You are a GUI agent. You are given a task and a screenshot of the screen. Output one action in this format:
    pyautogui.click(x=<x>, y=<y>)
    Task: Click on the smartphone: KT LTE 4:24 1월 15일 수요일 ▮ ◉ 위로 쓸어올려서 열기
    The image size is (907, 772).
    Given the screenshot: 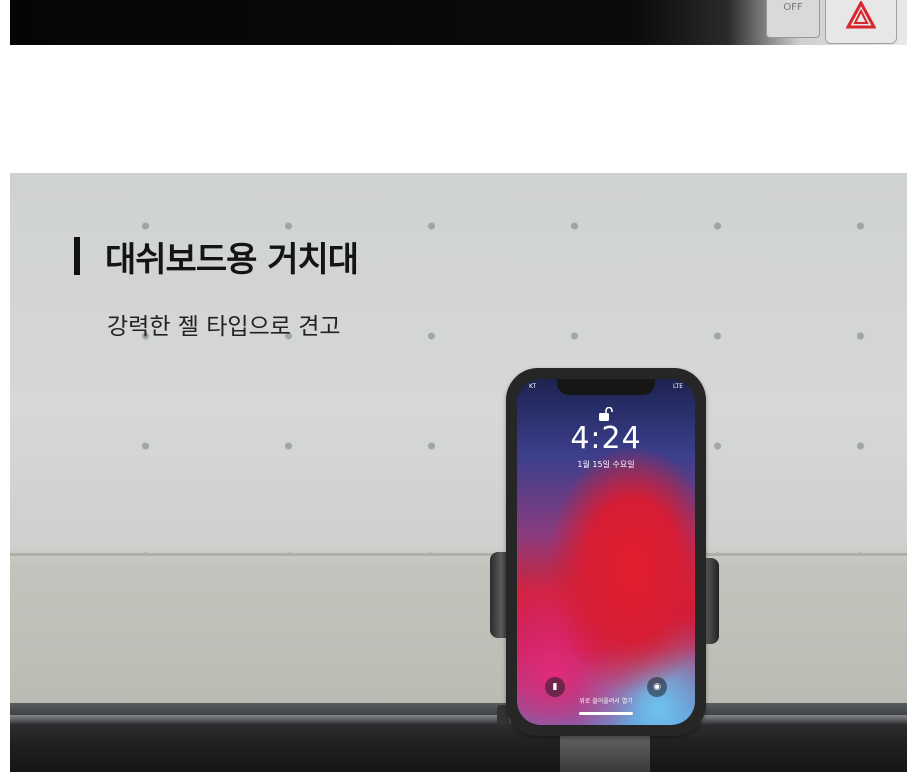 What is the action you would take?
    pyautogui.click(x=606, y=552)
    